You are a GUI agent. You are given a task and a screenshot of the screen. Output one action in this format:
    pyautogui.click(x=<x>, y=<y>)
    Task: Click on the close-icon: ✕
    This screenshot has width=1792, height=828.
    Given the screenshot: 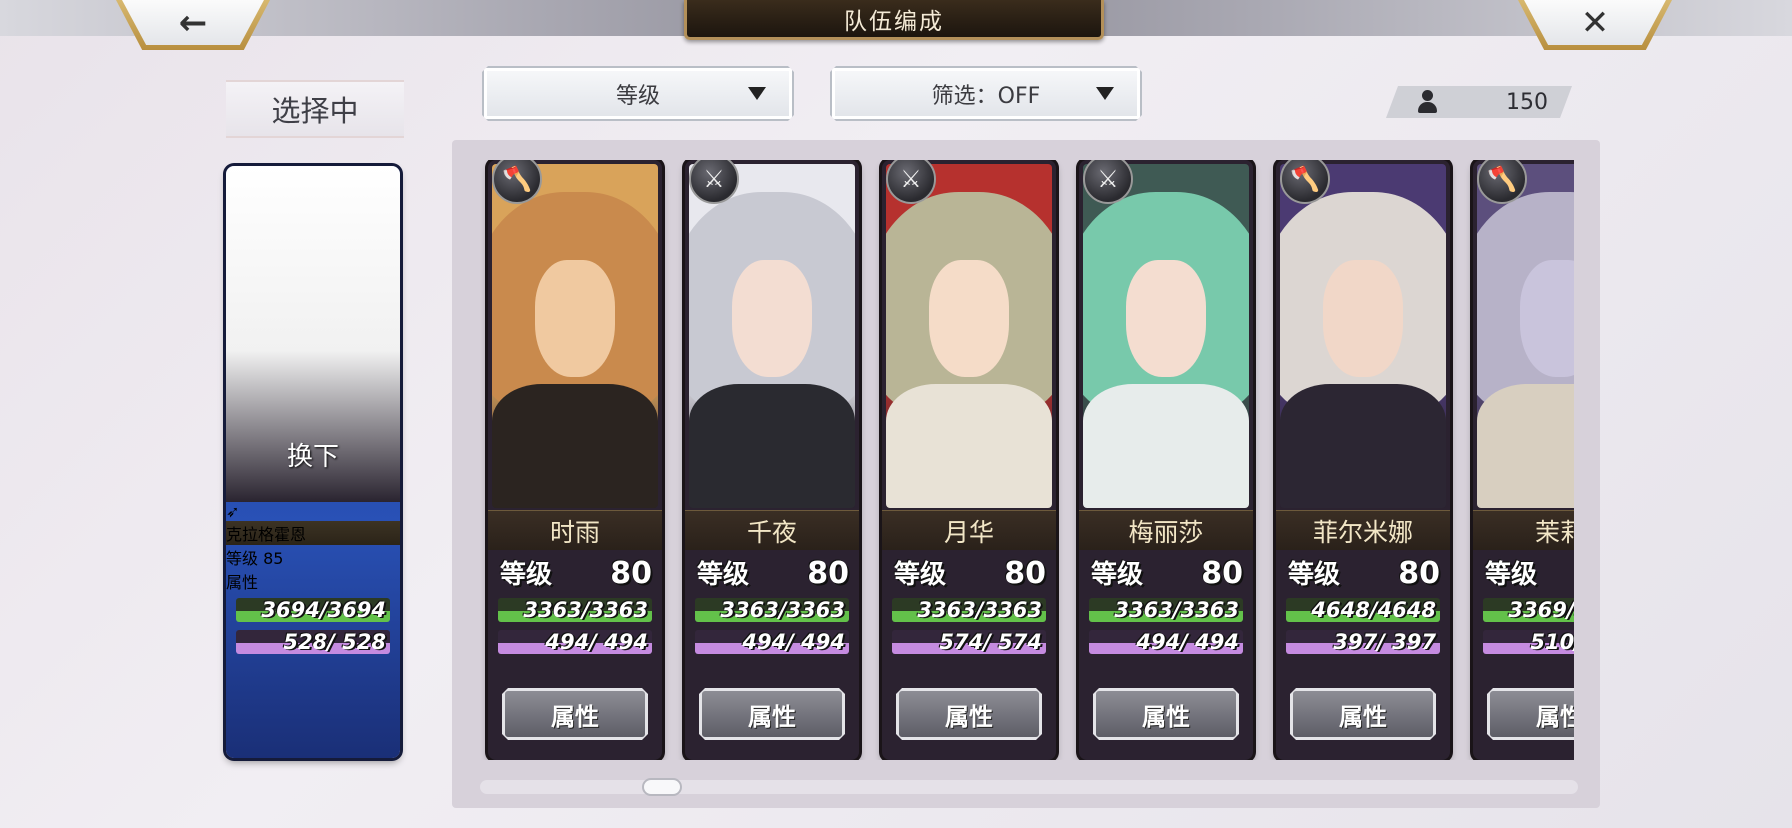 What is the action you would take?
    pyautogui.click(x=1595, y=23)
    